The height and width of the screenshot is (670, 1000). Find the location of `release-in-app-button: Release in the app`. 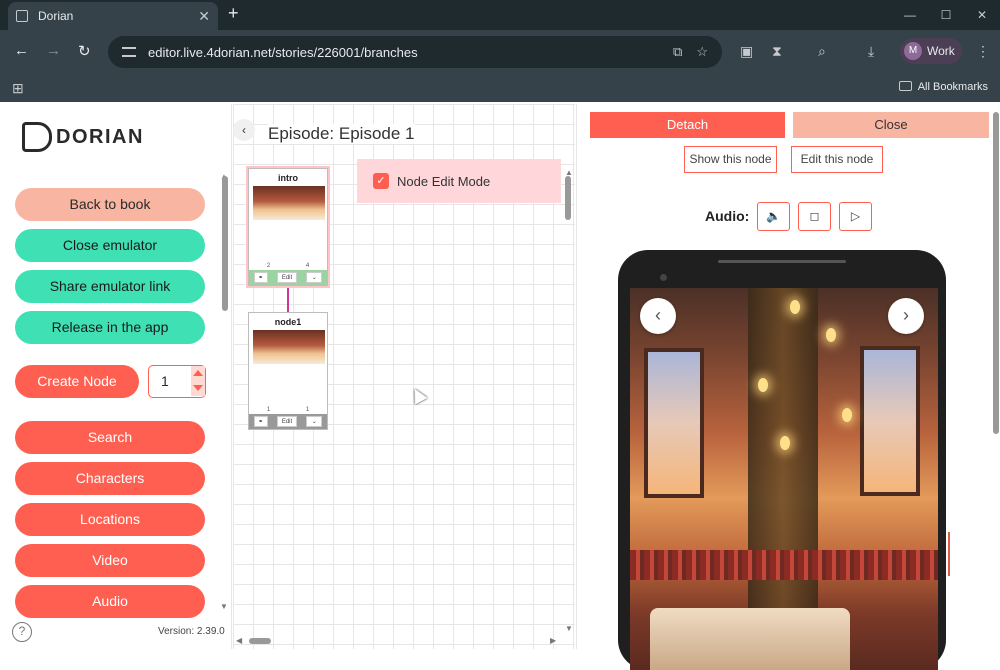

release-in-app-button: Release in the app is located at coordinates (110, 327).